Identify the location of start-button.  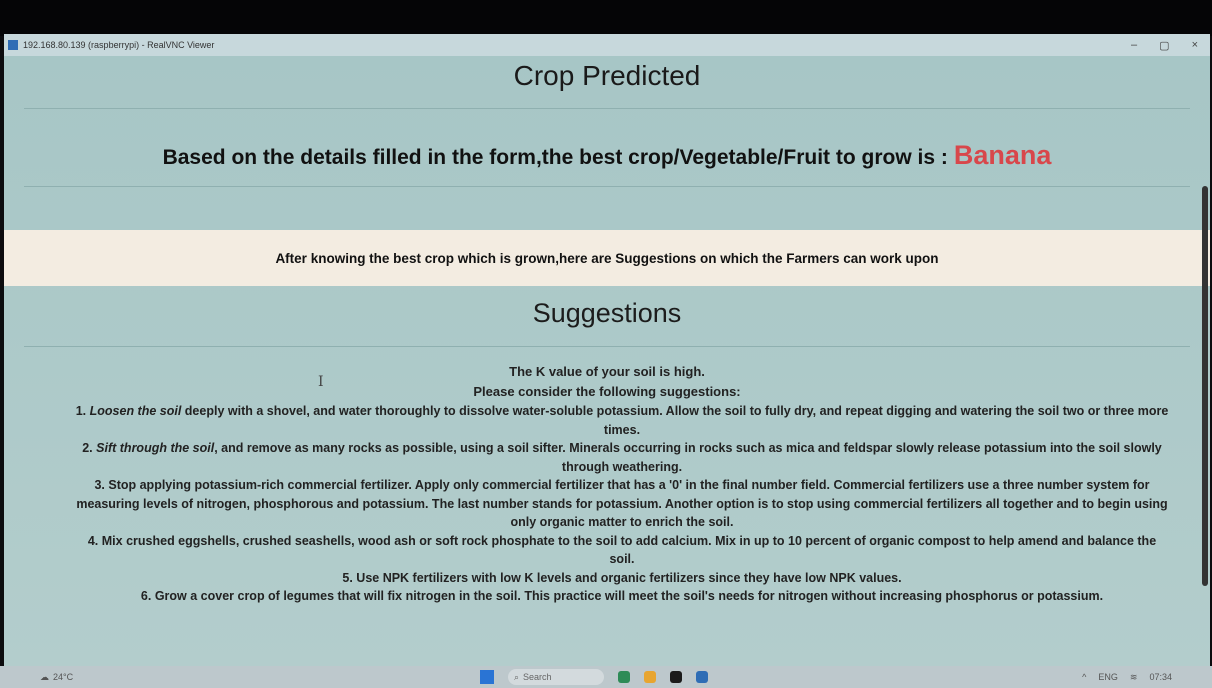
(487, 677).